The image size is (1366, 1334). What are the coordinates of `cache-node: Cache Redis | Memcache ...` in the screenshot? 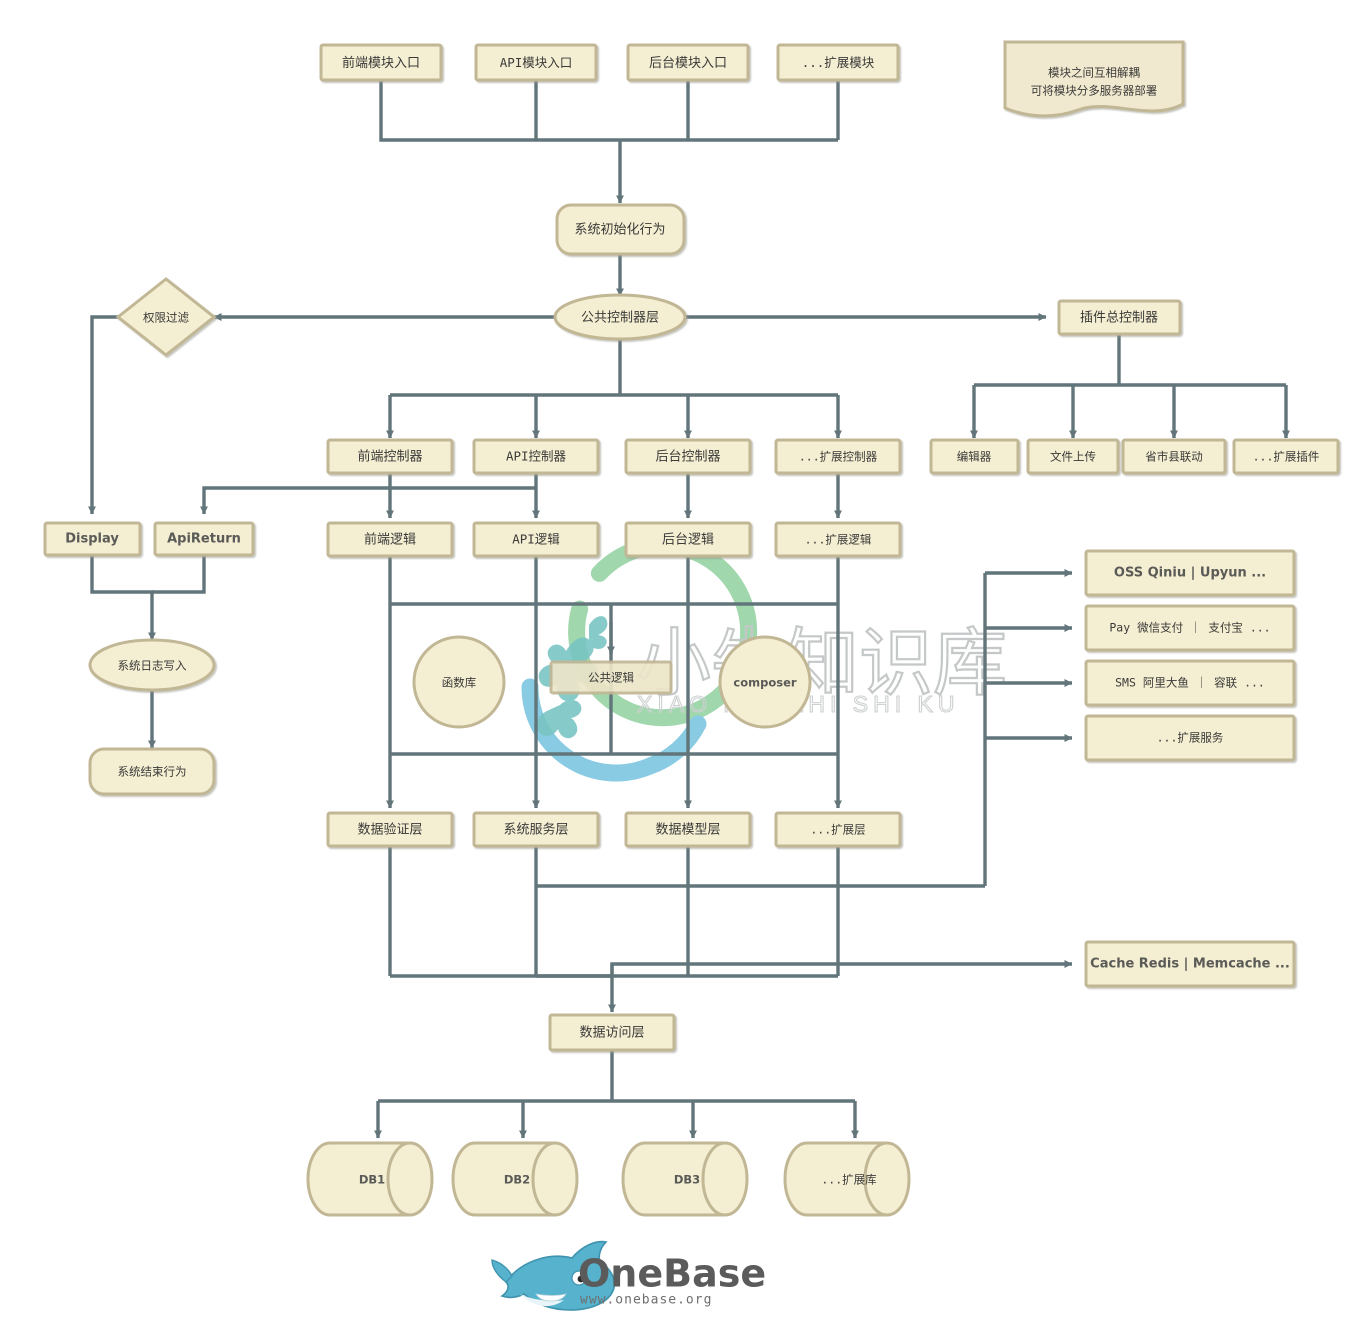 It's located at (1190, 964).